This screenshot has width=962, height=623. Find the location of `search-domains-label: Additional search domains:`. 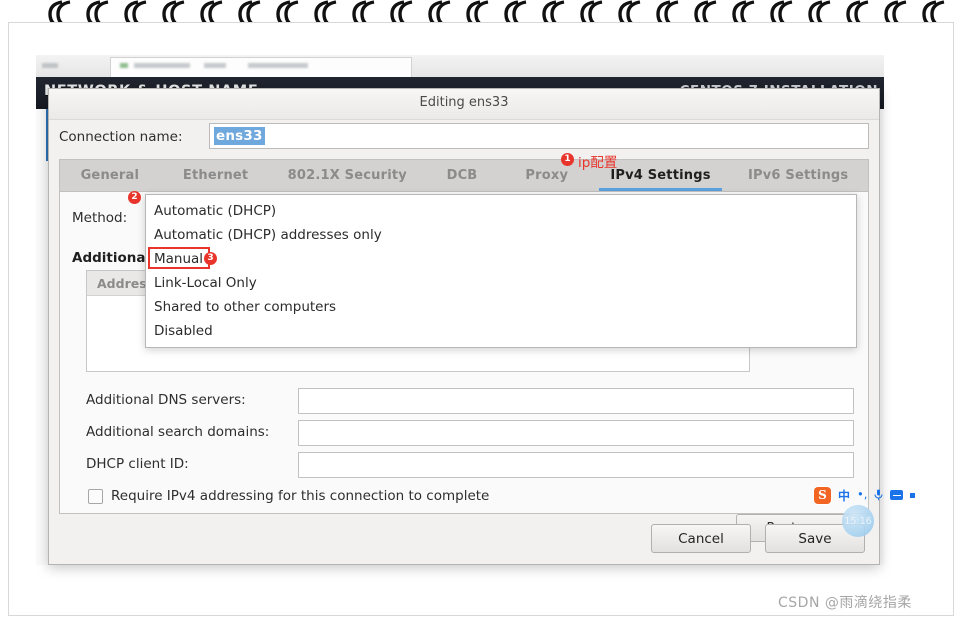

search-domains-label: Additional search domains: is located at coordinates (178, 432).